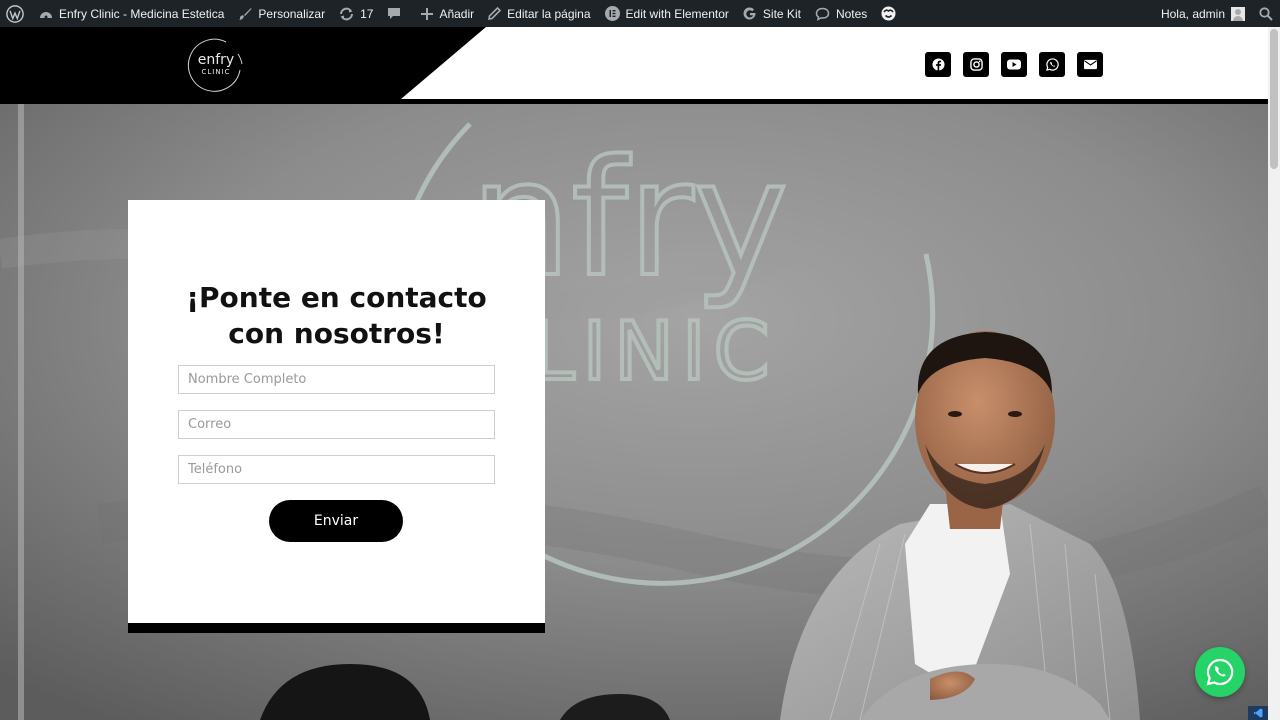 The image size is (1280, 720). What do you see at coordinates (346, 14) in the screenshot?
I see `updates-icon` at bounding box center [346, 14].